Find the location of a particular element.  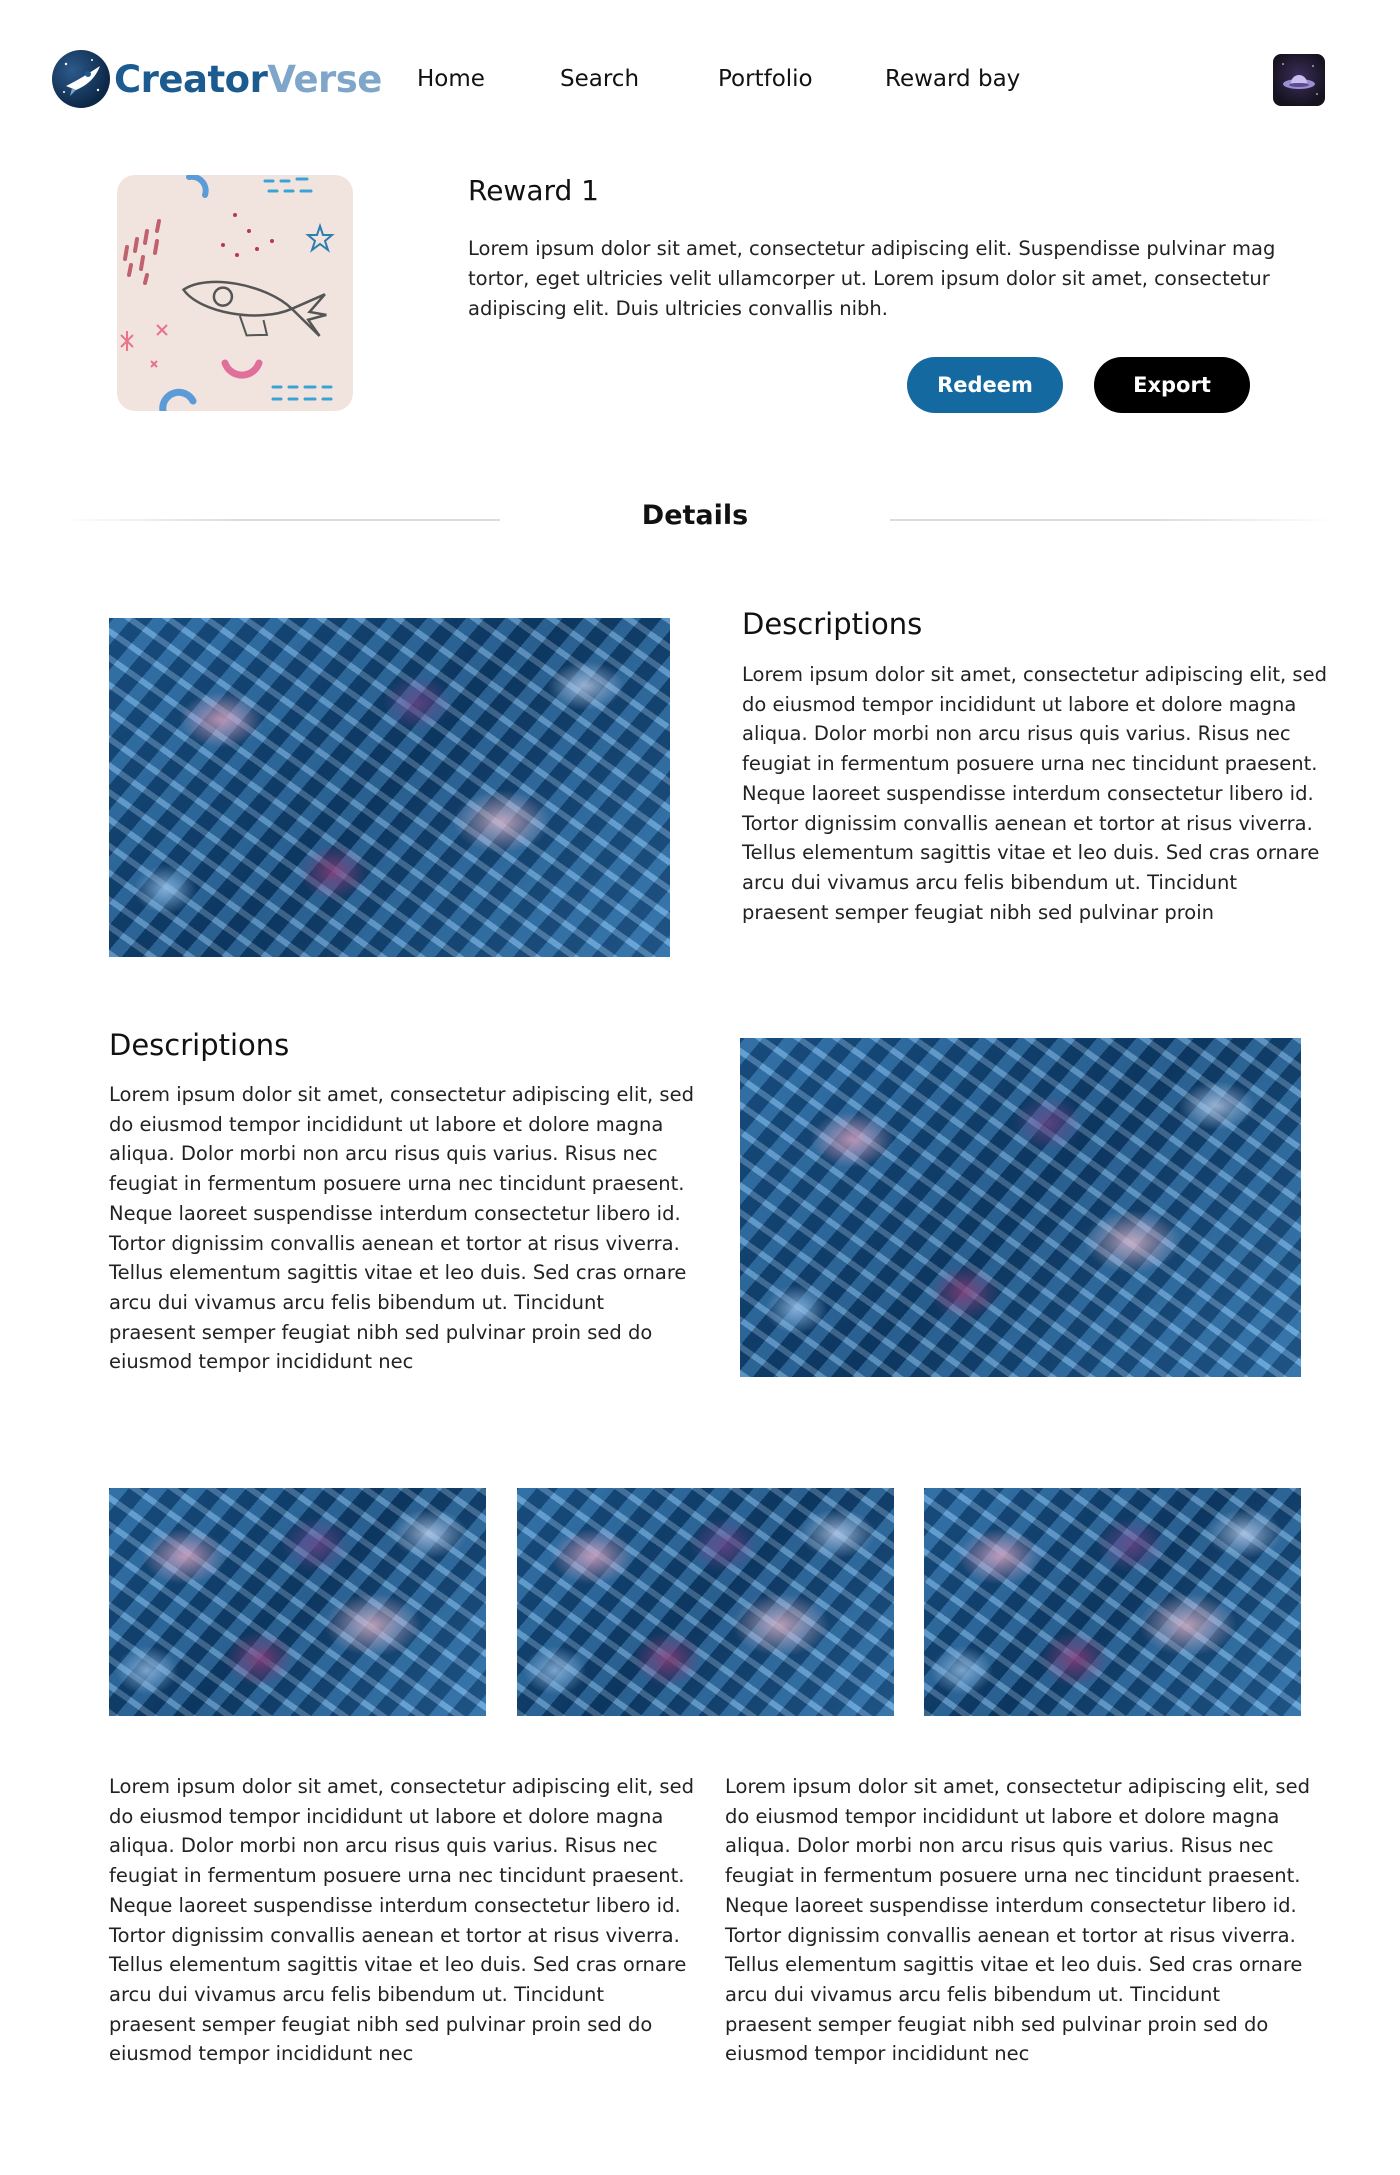

nav-portfolio: Portfolio is located at coordinates (765, 79).